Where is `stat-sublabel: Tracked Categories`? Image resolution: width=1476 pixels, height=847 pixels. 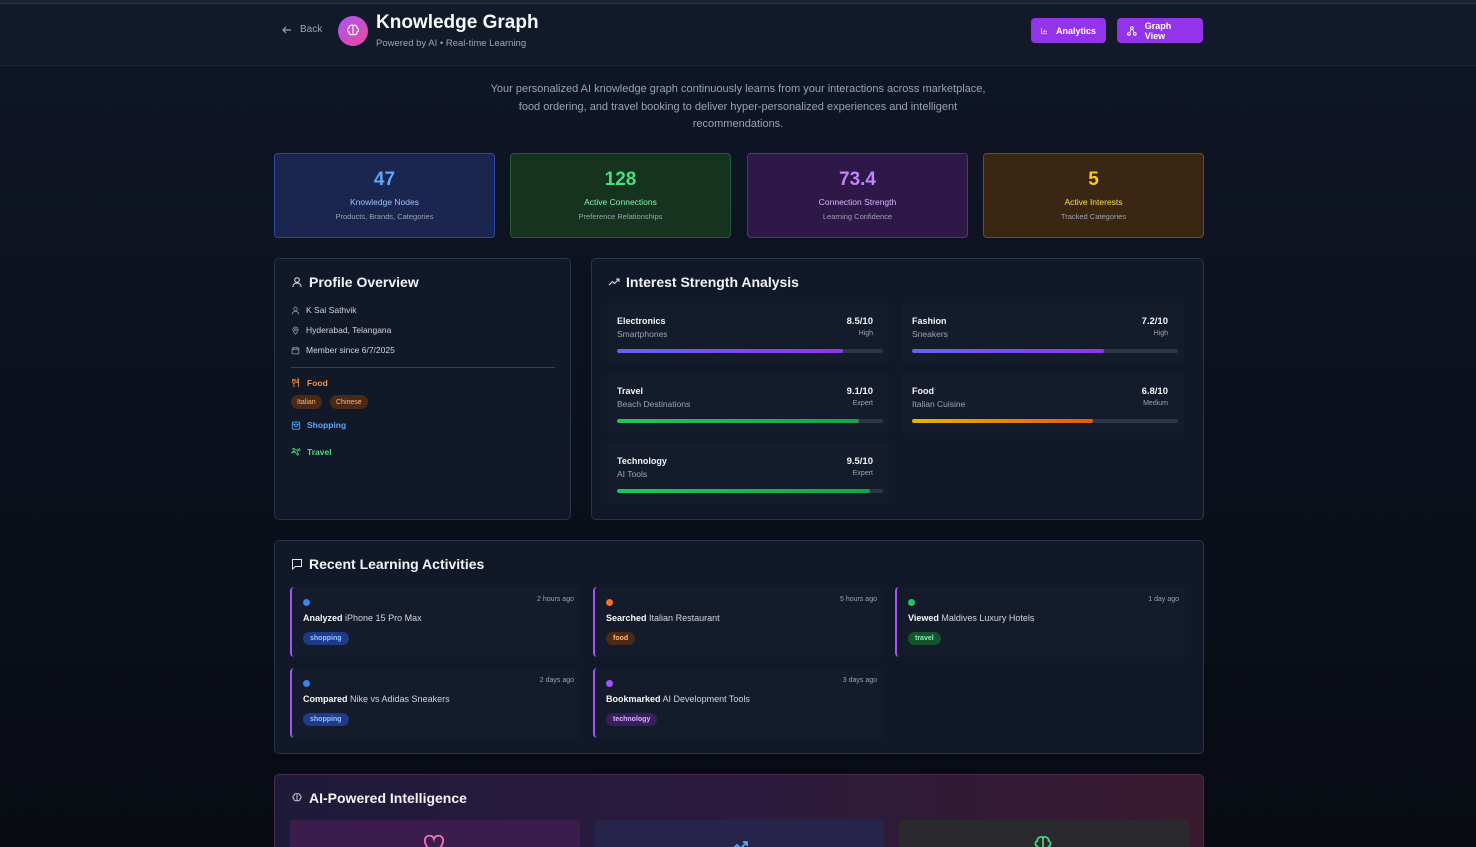 stat-sublabel: Tracked Categories is located at coordinates (1093, 216).